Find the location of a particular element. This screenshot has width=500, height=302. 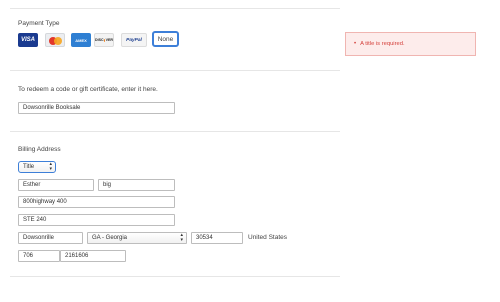

state-select: GA - Georgia ▴ ▾ is located at coordinates (137, 238).